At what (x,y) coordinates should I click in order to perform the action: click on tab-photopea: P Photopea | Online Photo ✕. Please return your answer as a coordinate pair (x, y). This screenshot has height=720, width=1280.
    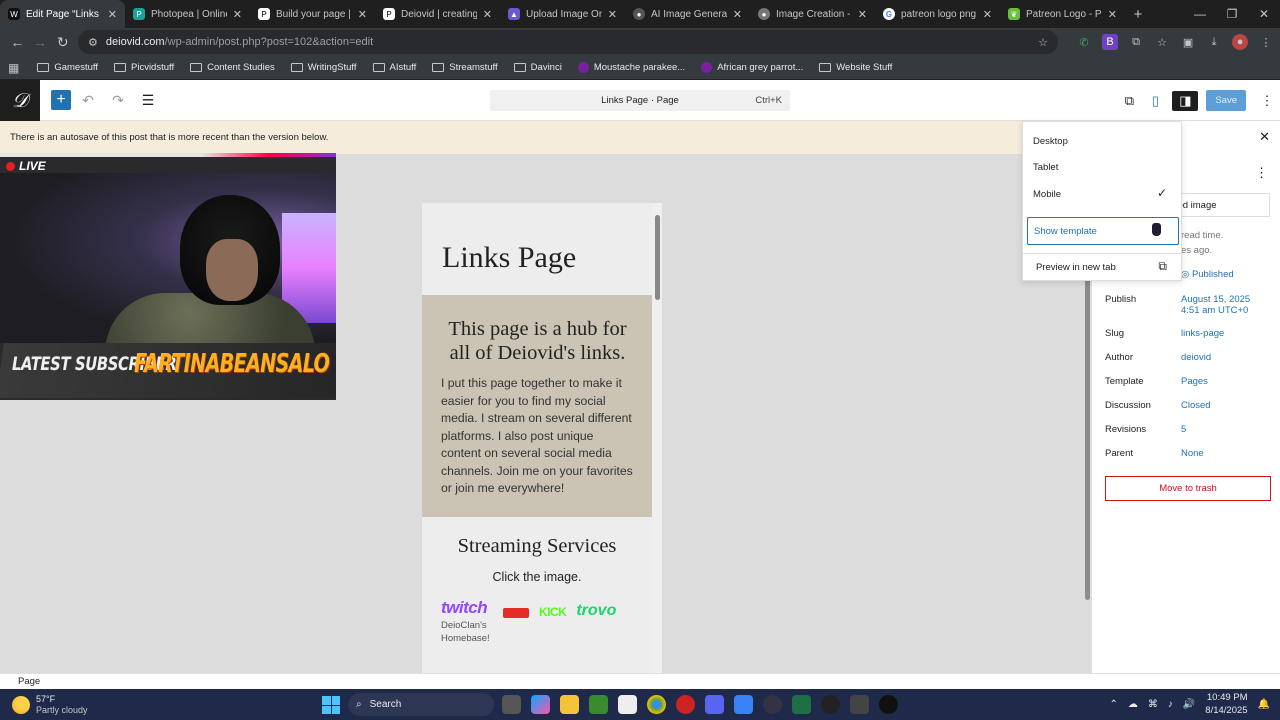
    Looking at the image, I should click on (187, 14).